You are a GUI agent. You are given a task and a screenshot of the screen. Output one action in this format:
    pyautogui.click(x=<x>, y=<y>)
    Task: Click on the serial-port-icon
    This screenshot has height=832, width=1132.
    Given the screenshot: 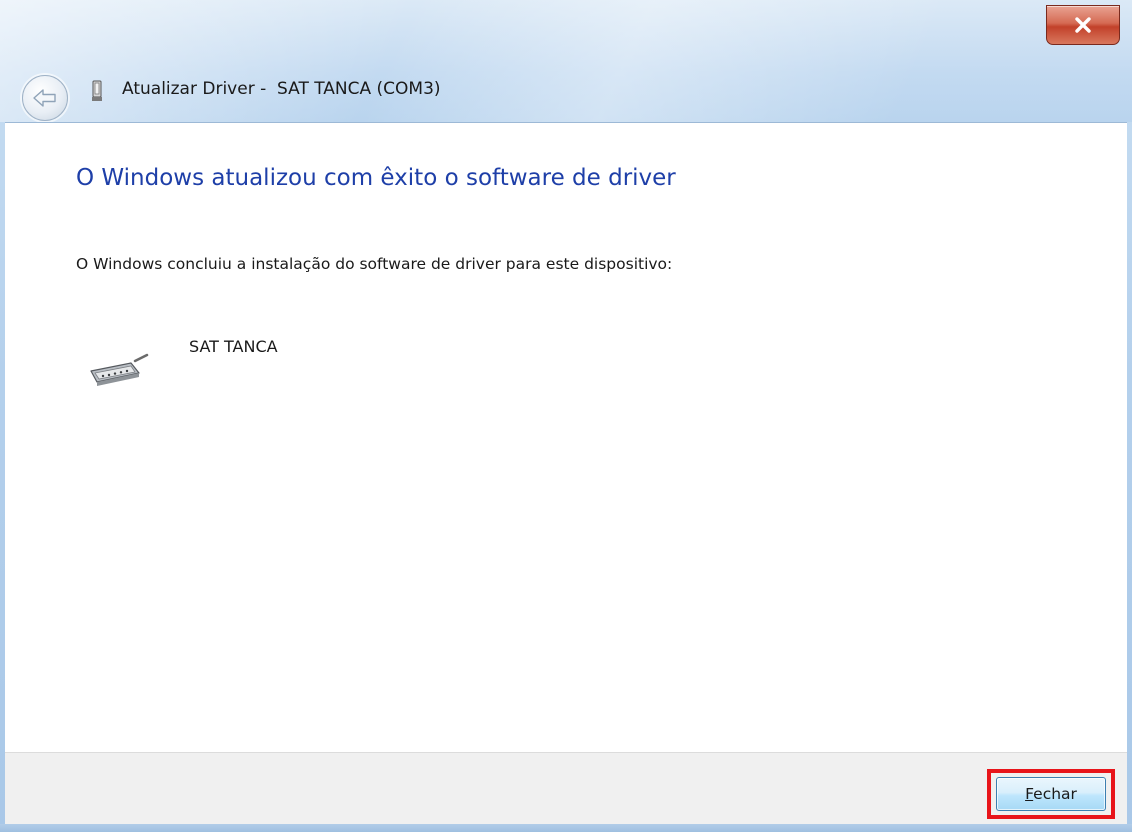 What is the action you would take?
    pyautogui.click(x=119, y=369)
    